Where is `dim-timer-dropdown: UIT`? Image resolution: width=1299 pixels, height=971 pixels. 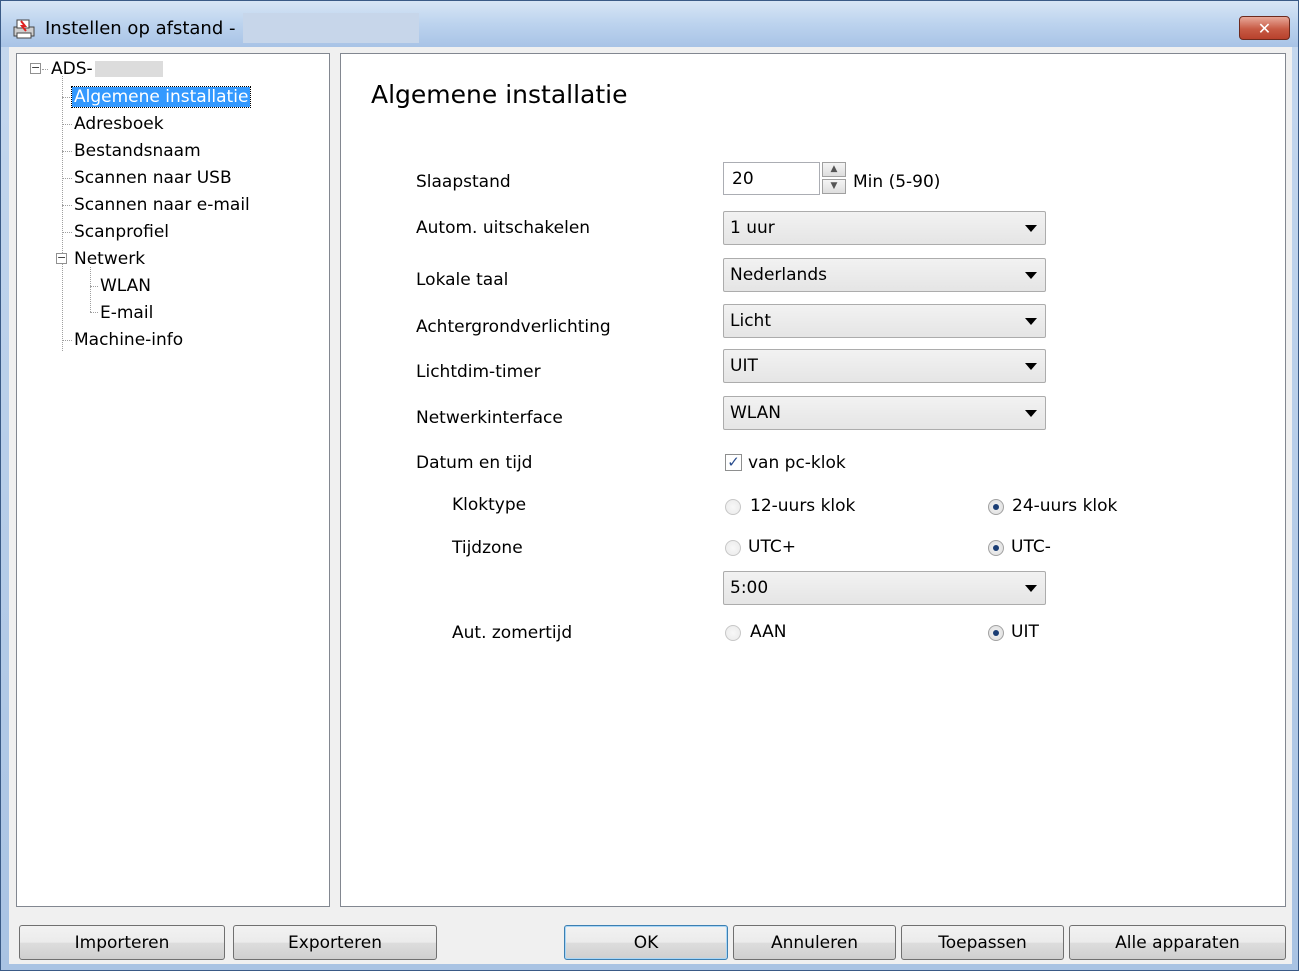
dim-timer-dropdown: UIT is located at coordinates (884, 366).